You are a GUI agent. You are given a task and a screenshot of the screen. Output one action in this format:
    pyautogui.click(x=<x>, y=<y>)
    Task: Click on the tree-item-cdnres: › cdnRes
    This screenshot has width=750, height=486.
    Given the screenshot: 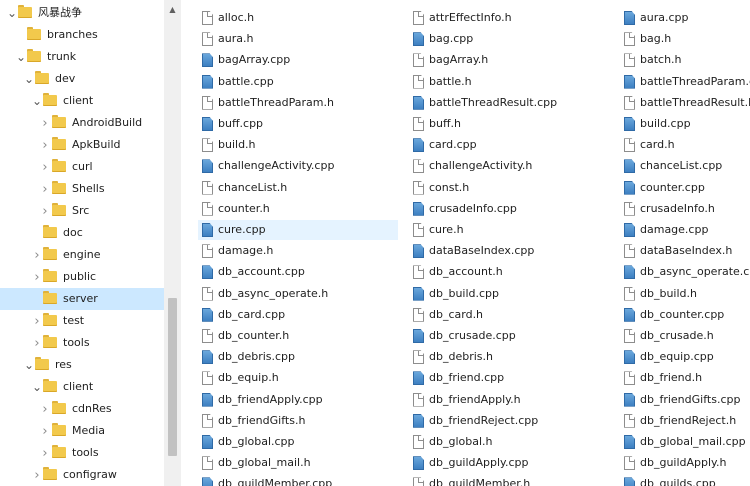 What is the action you would take?
    pyautogui.click(x=82, y=409)
    